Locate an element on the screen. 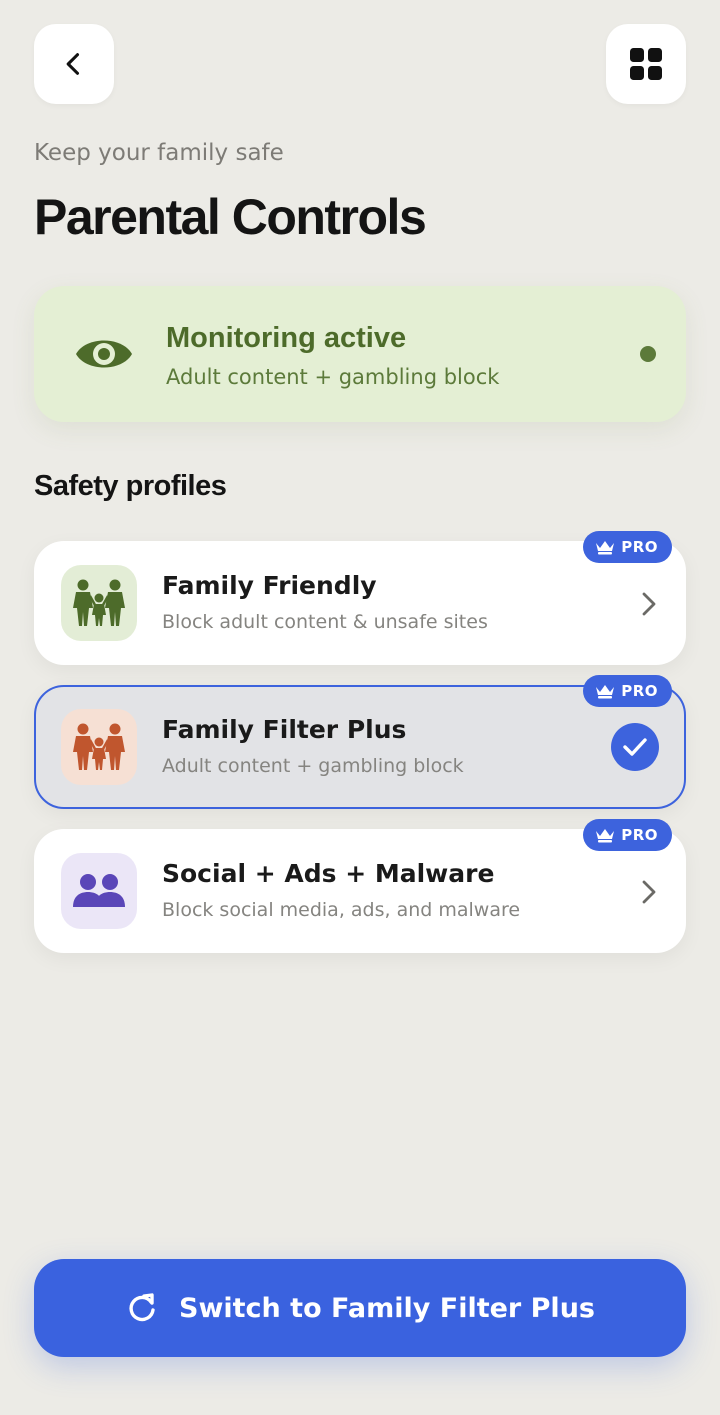 This screenshot has height=1415, width=720. grid-icon is located at coordinates (646, 64).